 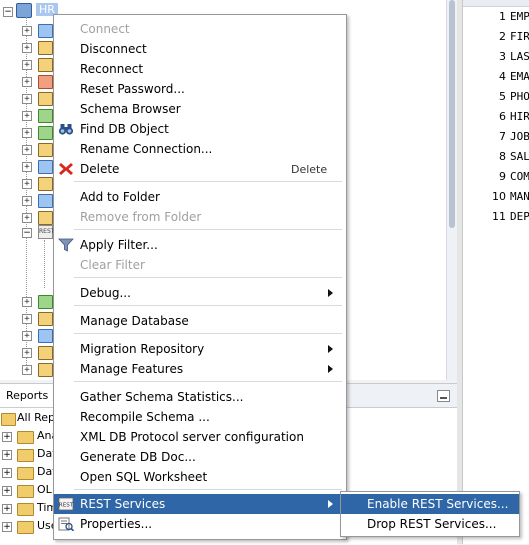 What do you see at coordinates (44, 489) in the screenshot?
I see `report-node-label: OL` at bounding box center [44, 489].